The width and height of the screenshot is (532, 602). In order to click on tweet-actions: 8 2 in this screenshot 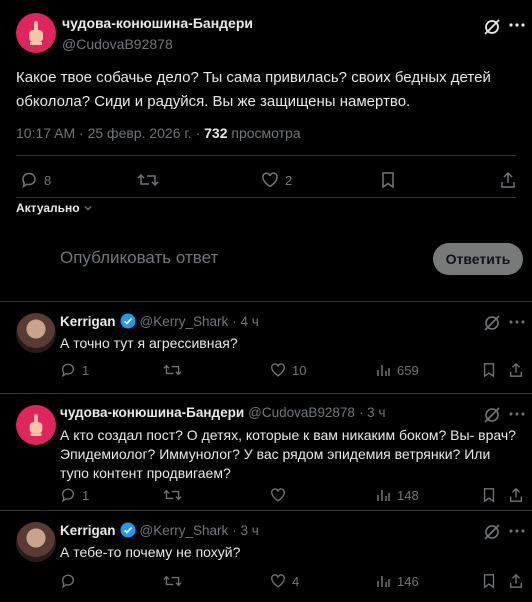, I will do `click(266, 180)`.